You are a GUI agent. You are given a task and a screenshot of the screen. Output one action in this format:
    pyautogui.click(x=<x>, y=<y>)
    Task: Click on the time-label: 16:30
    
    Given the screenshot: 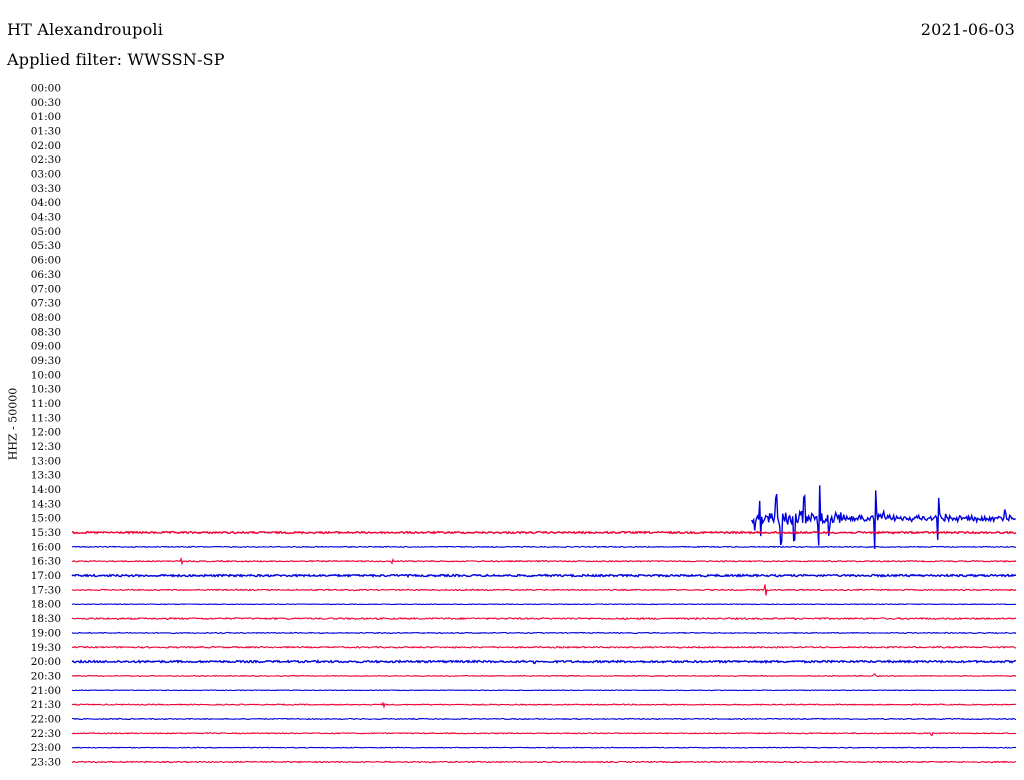 What is the action you would take?
    pyautogui.click(x=46, y=562)
    